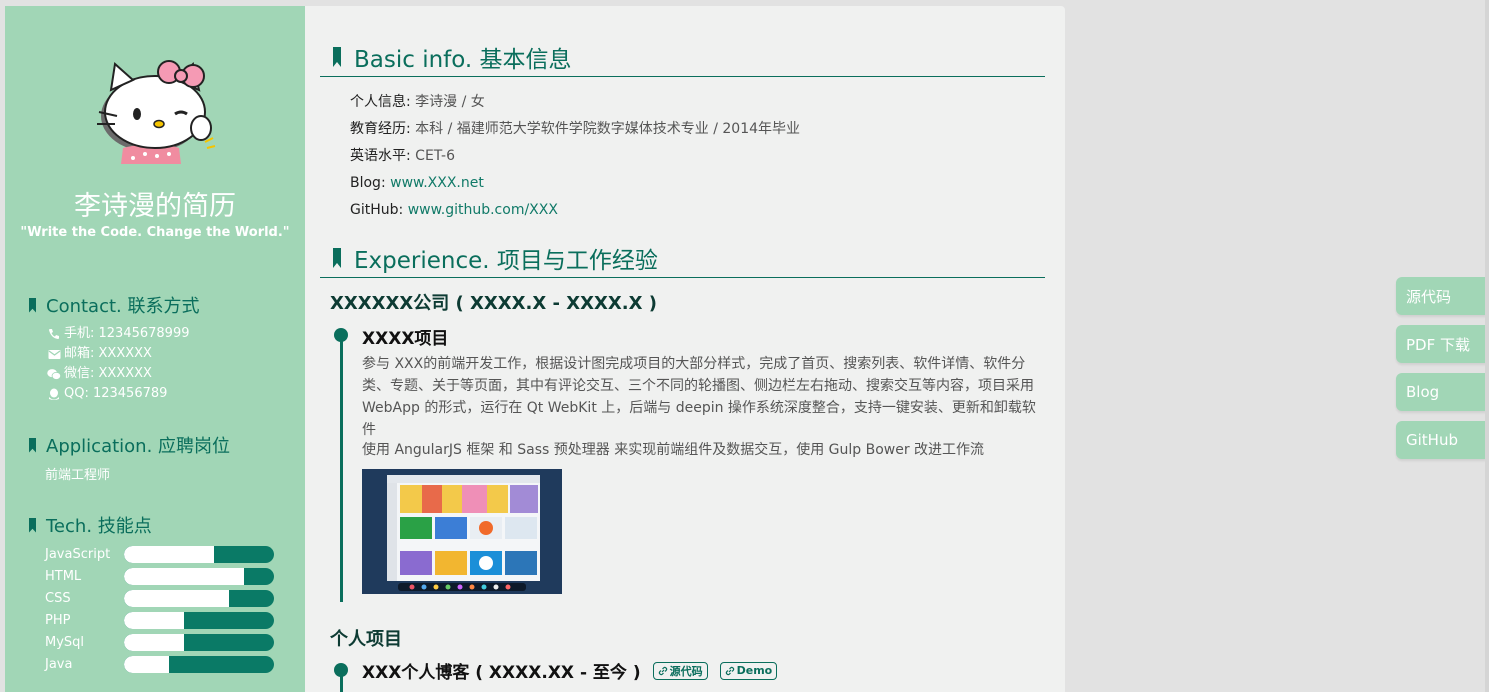  Describe the element at coordinates (58, 598) in the screenshot. I see `skill-name: CSS` at that location.